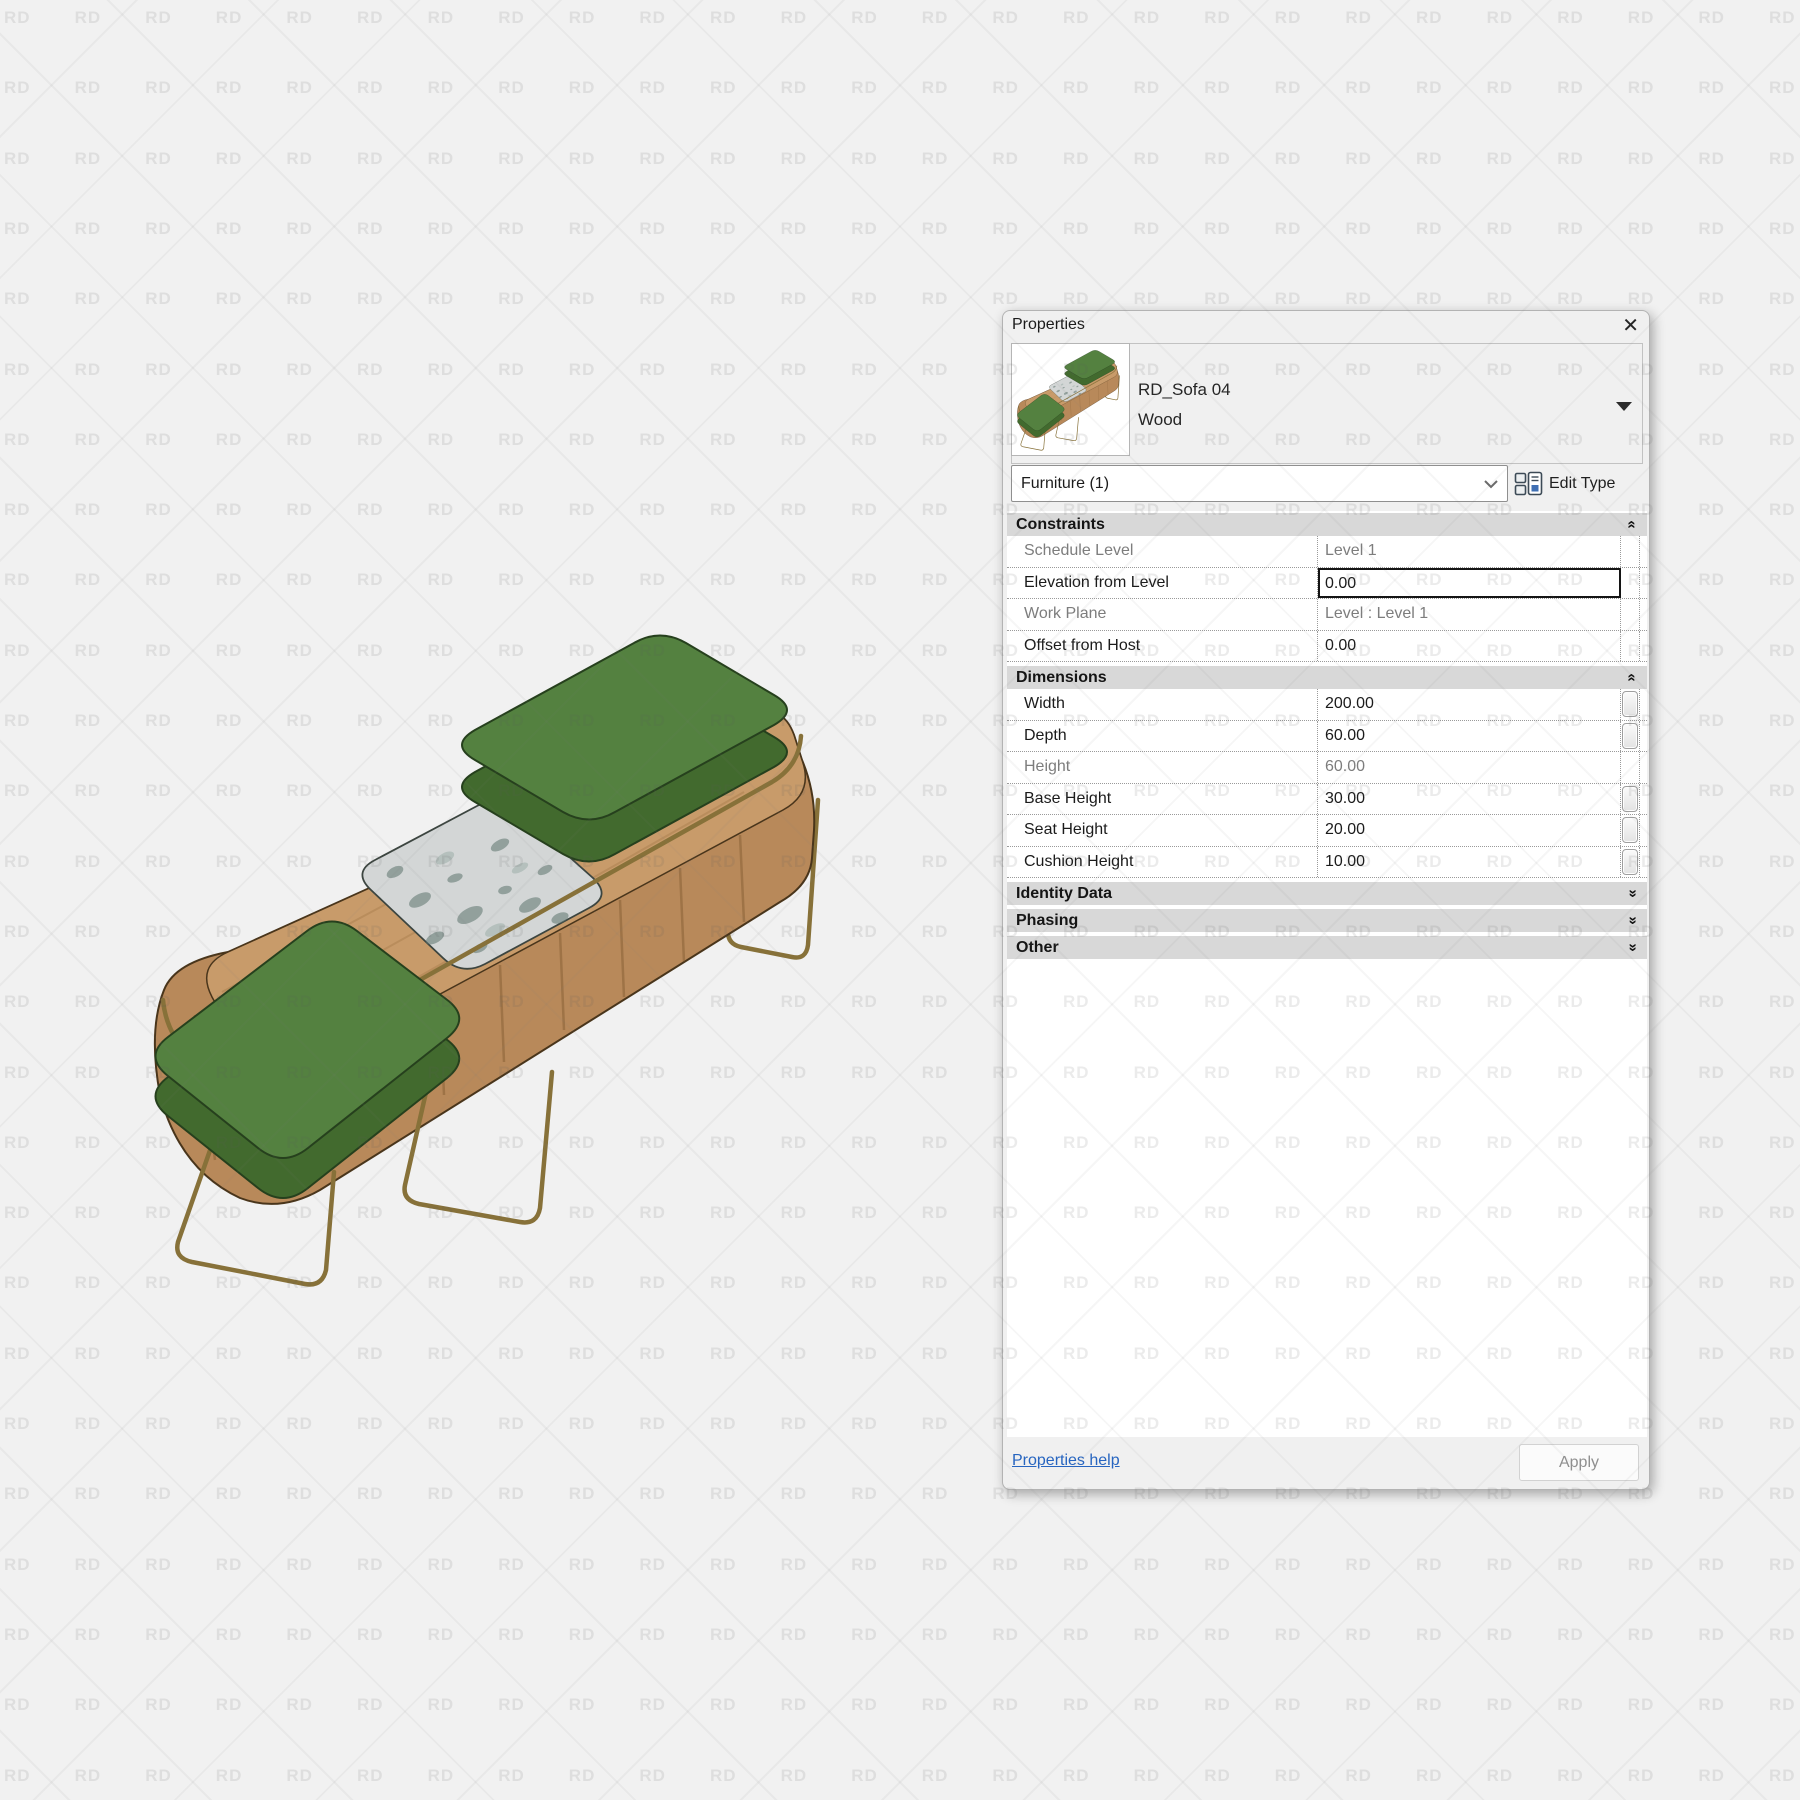 This screenshot has height=1800, width=1800. What do you see at coordinates (1624, 406) in the screenshot?
I see `type-dropdown-arrow-icon` at bounding box center [1624, 406].